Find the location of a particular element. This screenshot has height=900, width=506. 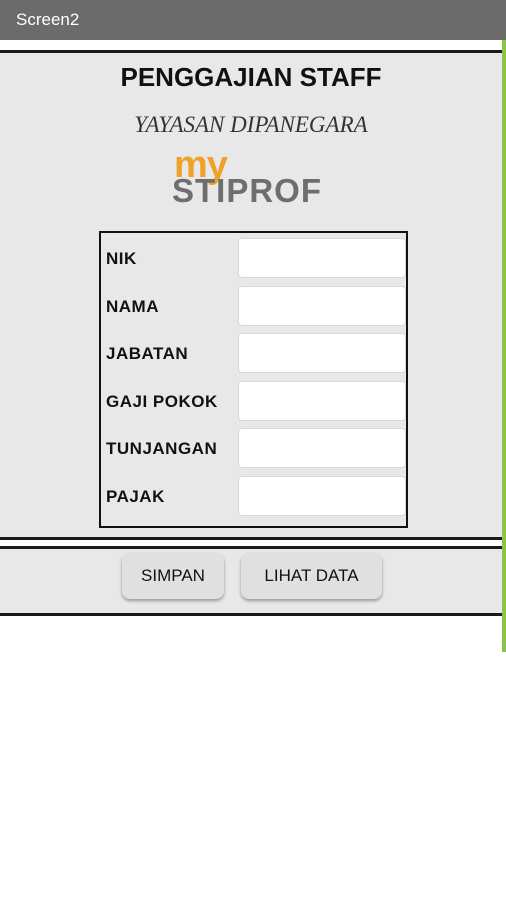

logo-bottom-text: STIPROF is located at coordinates (247, 190).